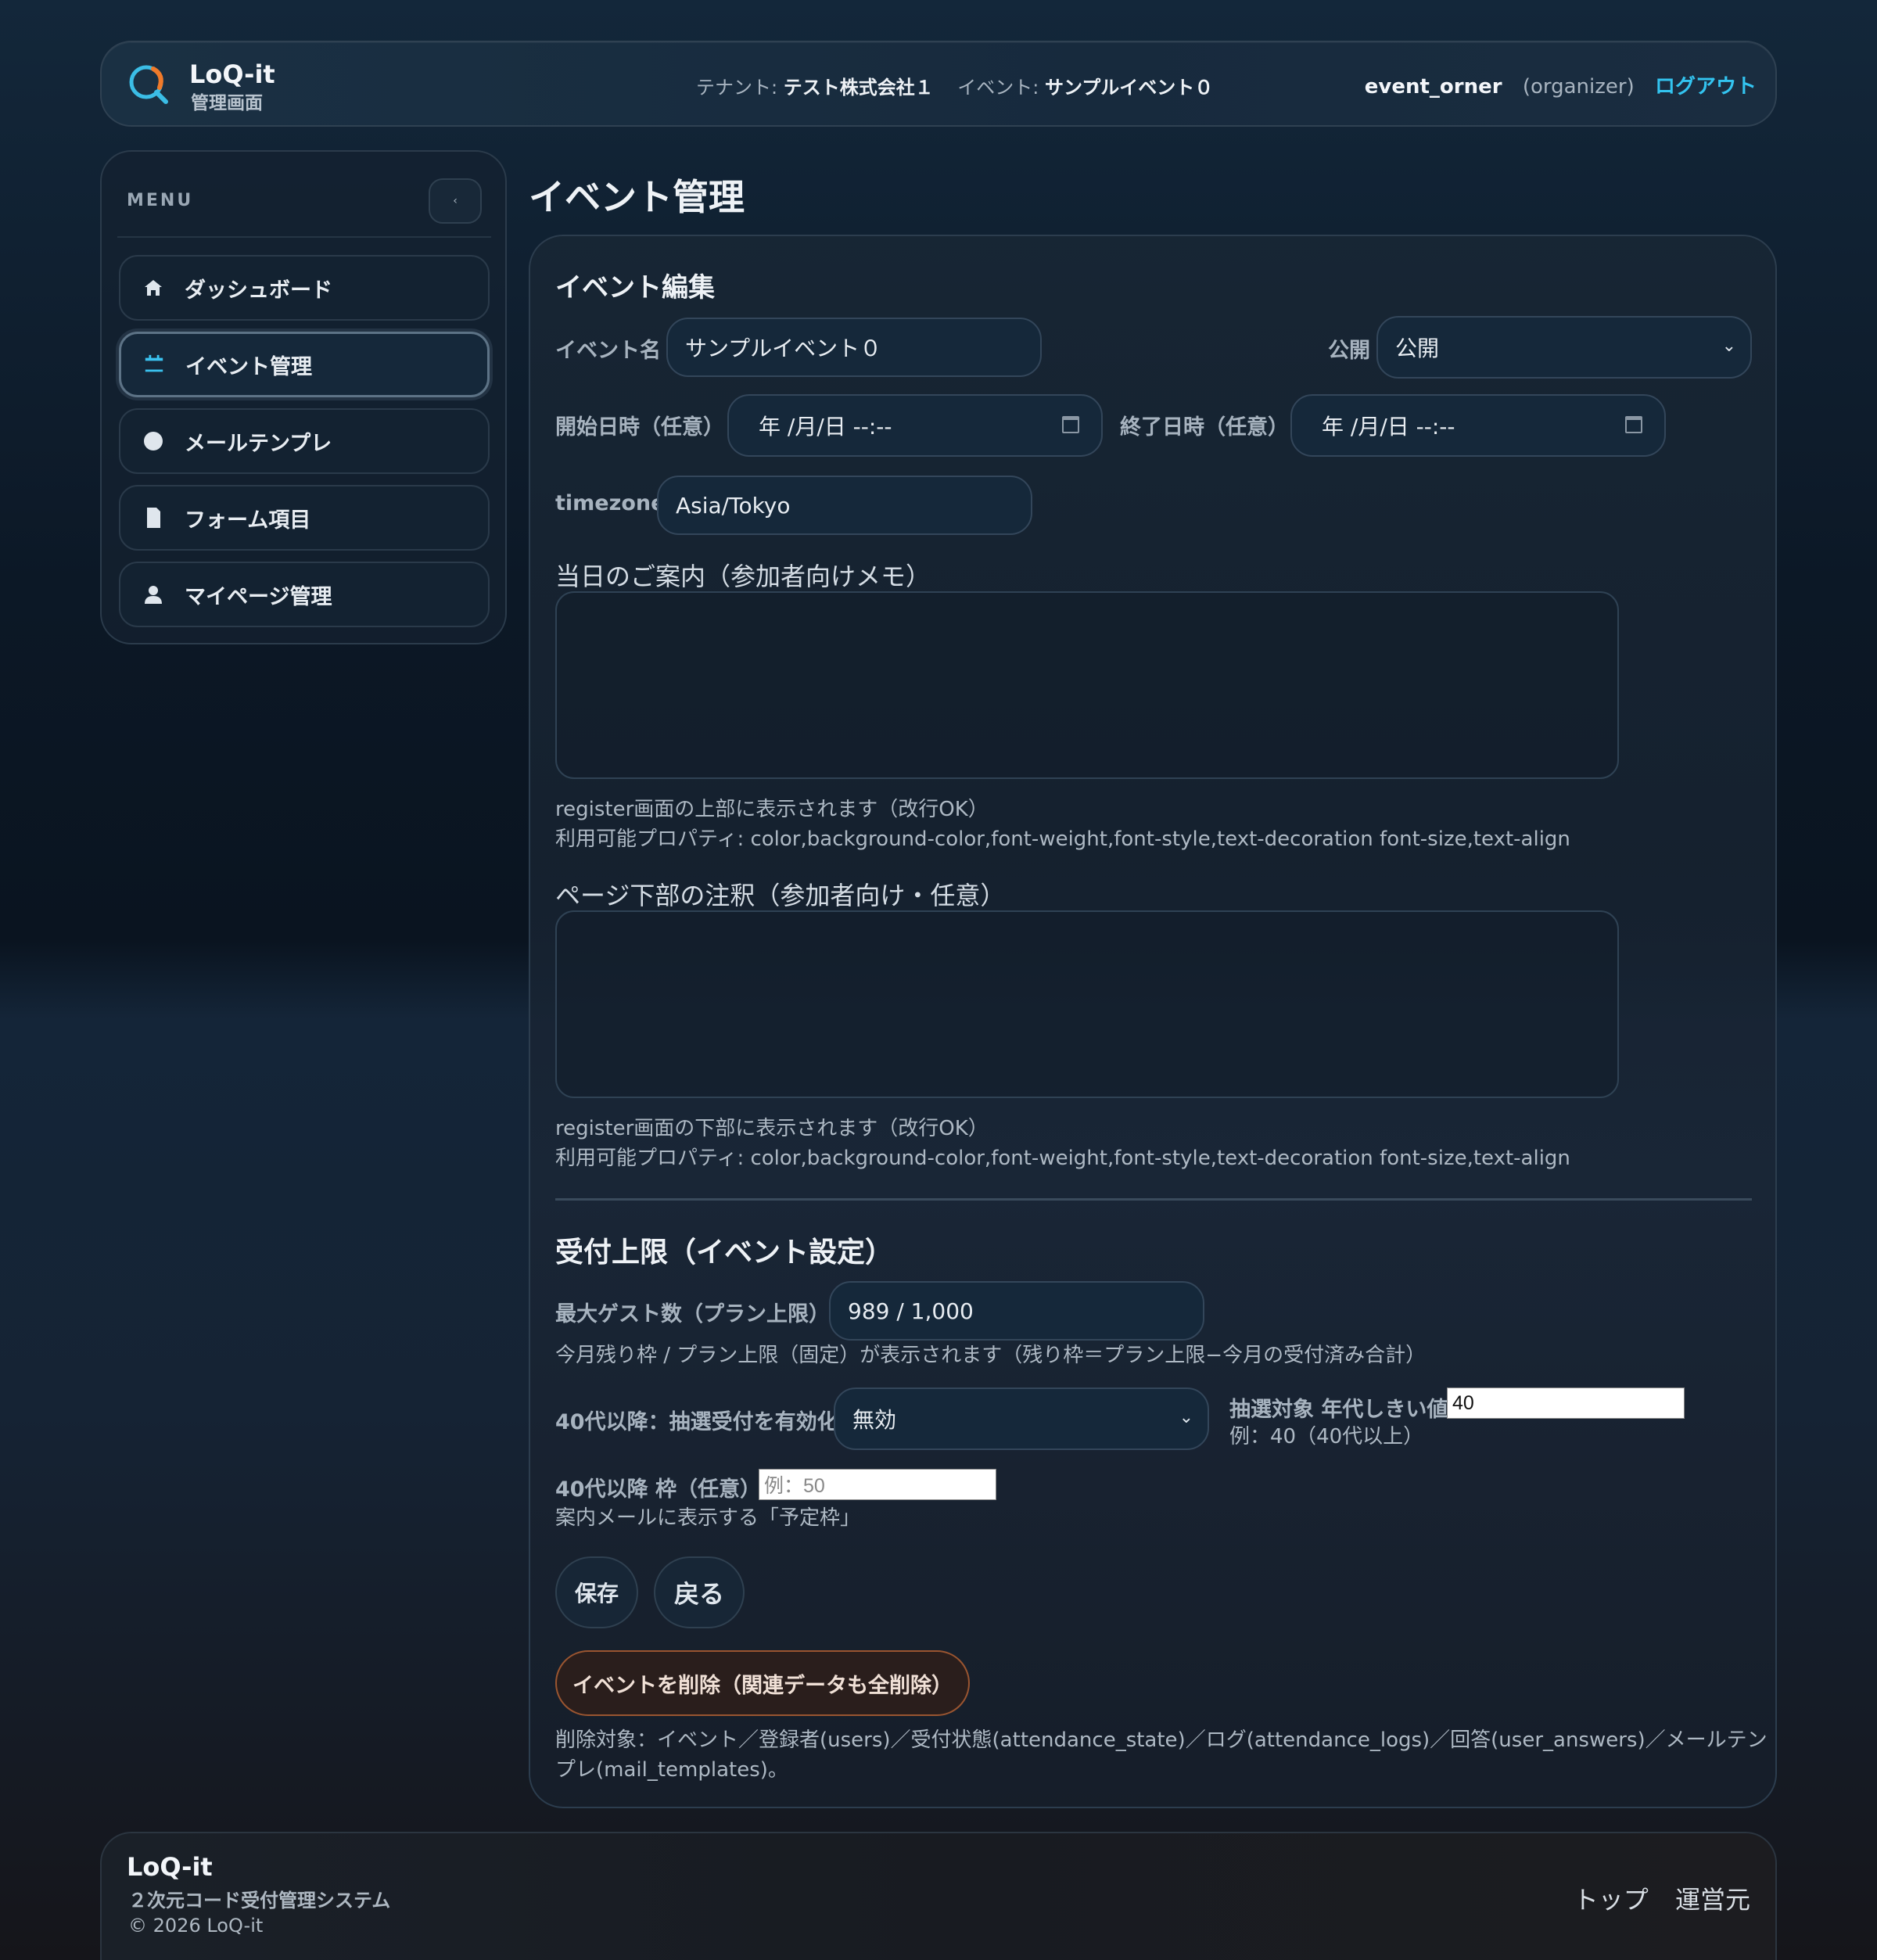 The image size is (1877, 1960). What do you see at coordinates (232, 74) in the screenshot?
I see `app-name: LoQ-it` at bounding box center [232, 74].